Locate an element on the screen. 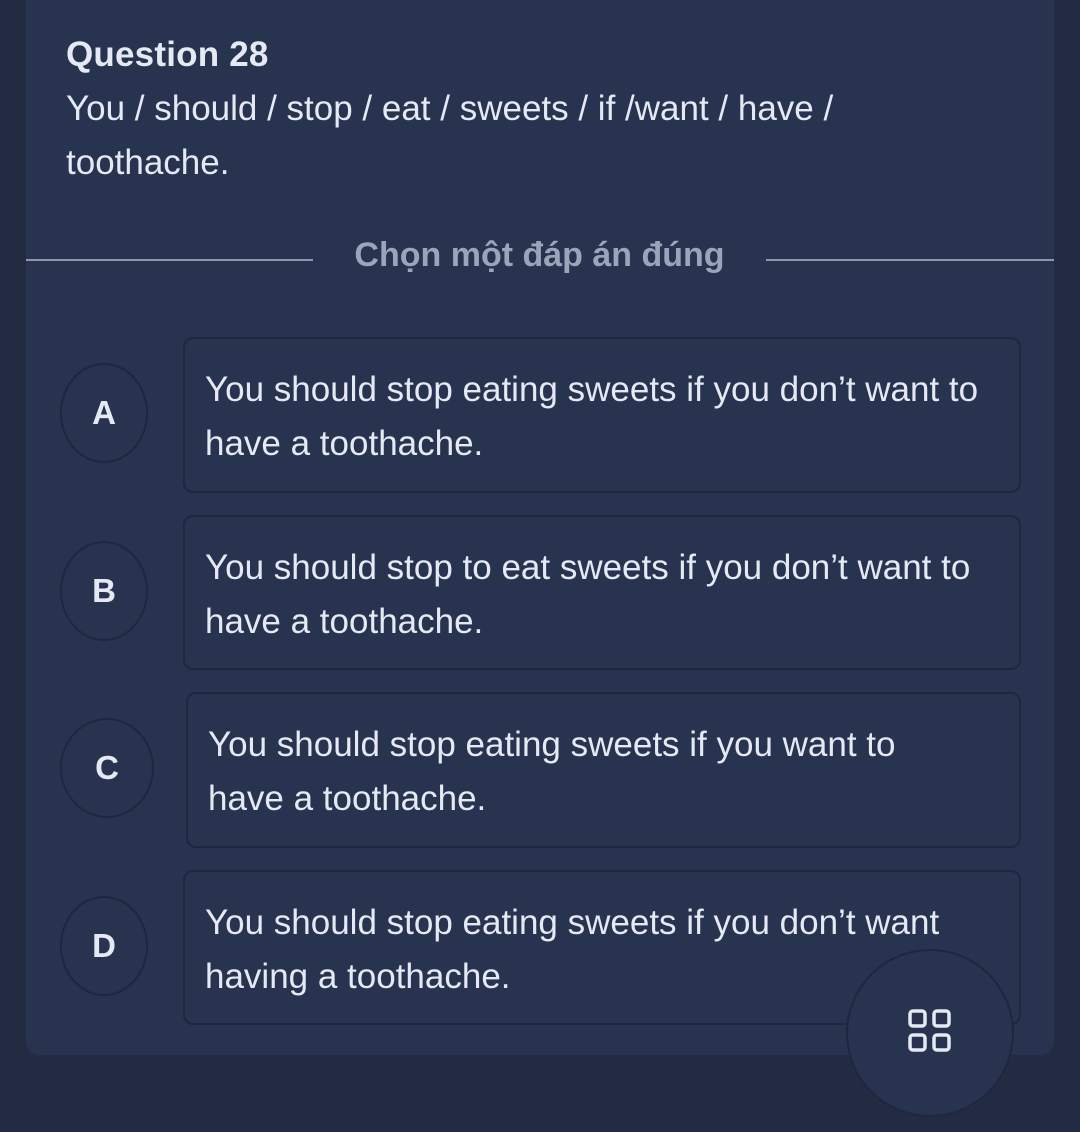 The height and width of the screenshot is (1132, 1080). question-number: Question 28 is located at coordinates (167, 54).